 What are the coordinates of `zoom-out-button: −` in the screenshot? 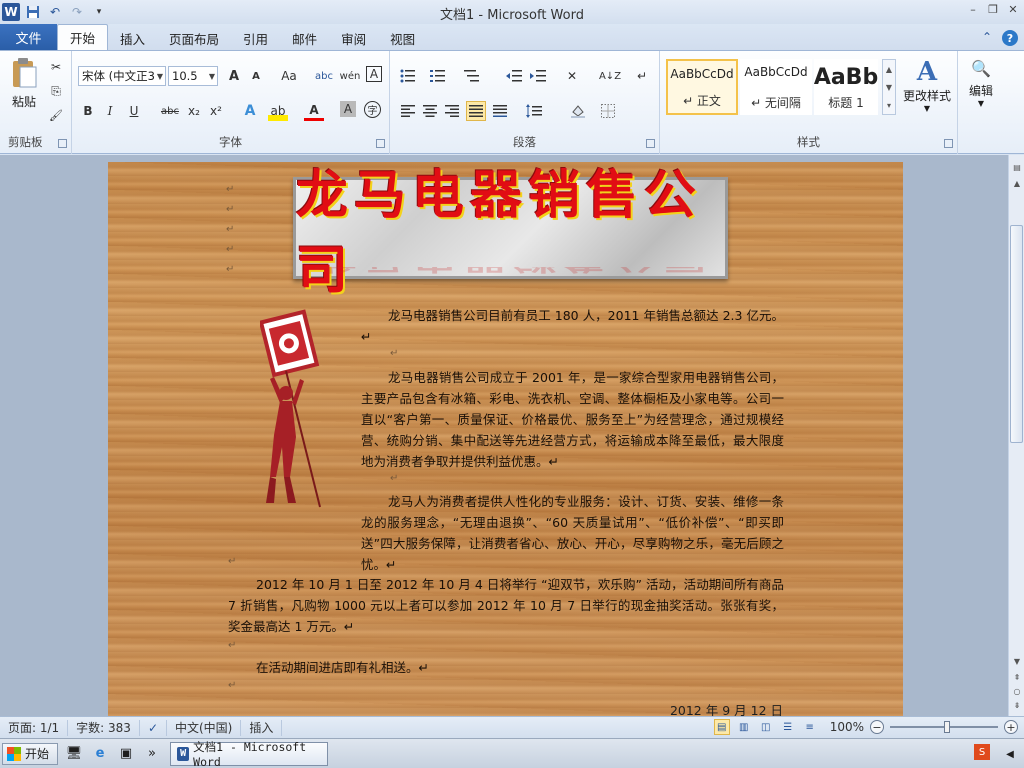 It's located at (877, 727).